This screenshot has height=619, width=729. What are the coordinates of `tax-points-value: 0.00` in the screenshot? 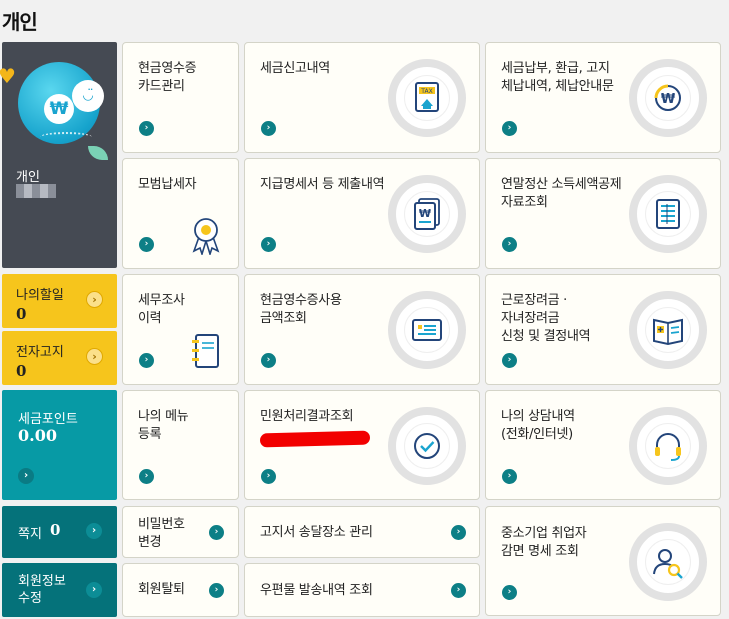 It's located at (37, 435).